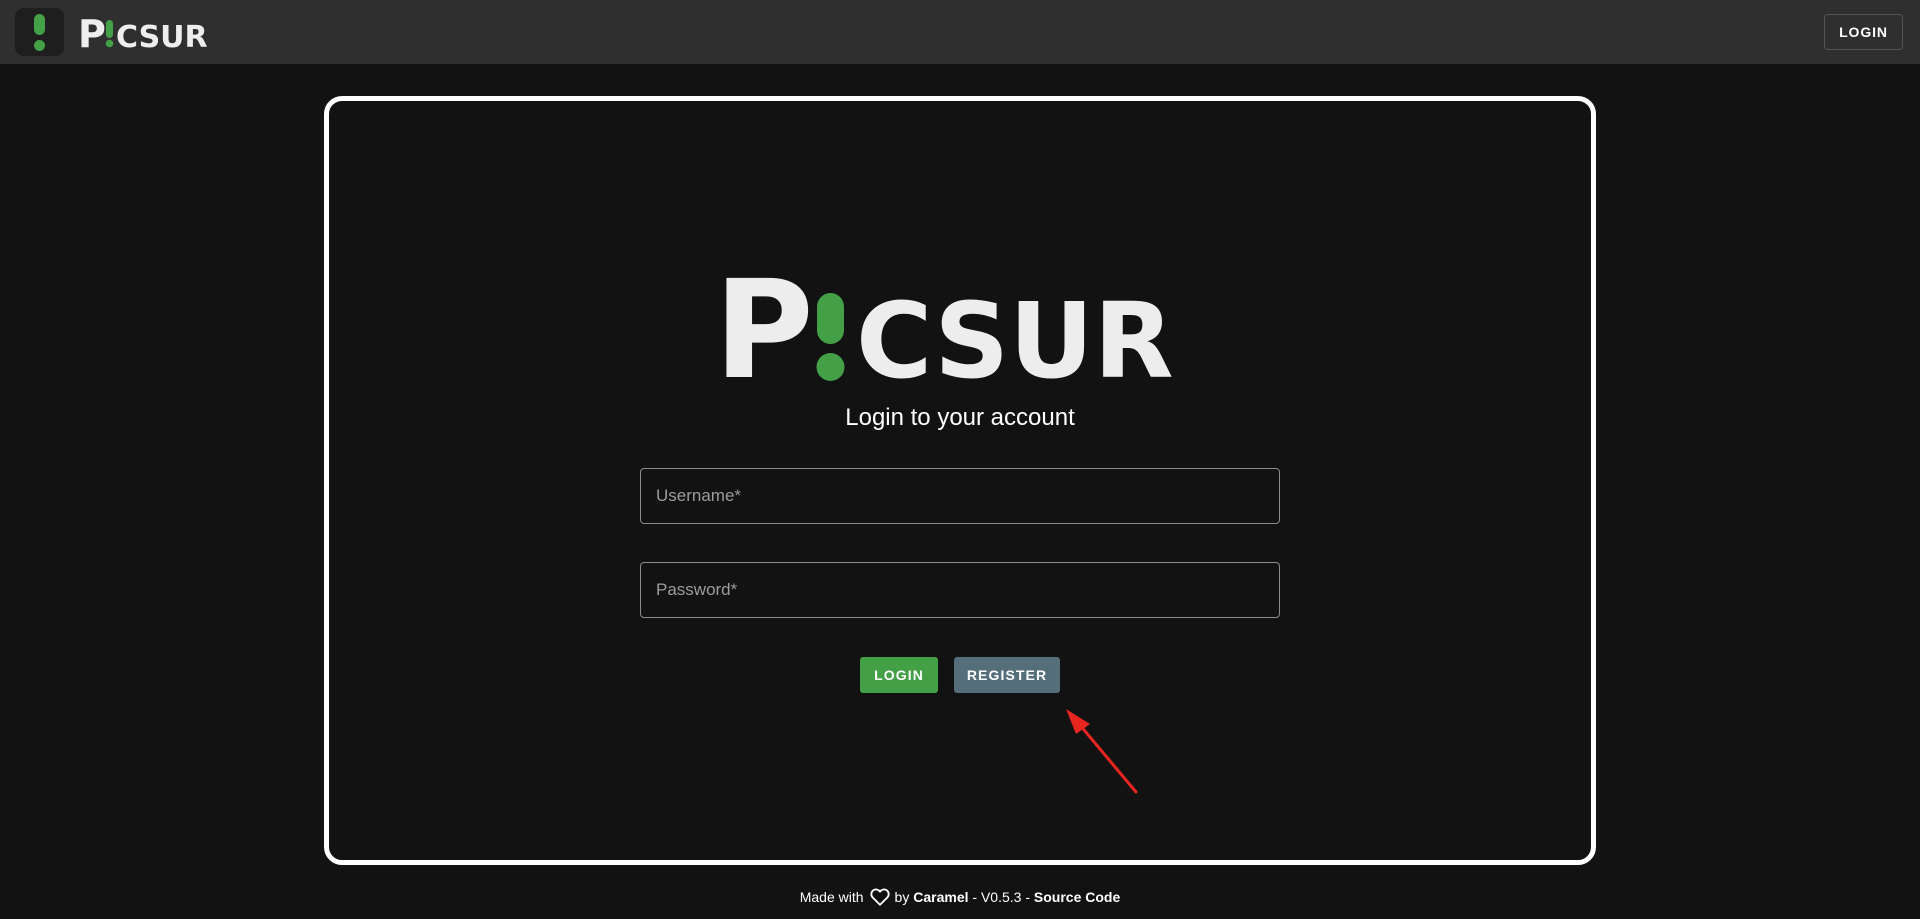 Image resolution: width=1920 pixels, height=919 pixels. Describe the element at coordinates (699, 495) in the screenshot. I see `username-placeholder: Username*` at that location.